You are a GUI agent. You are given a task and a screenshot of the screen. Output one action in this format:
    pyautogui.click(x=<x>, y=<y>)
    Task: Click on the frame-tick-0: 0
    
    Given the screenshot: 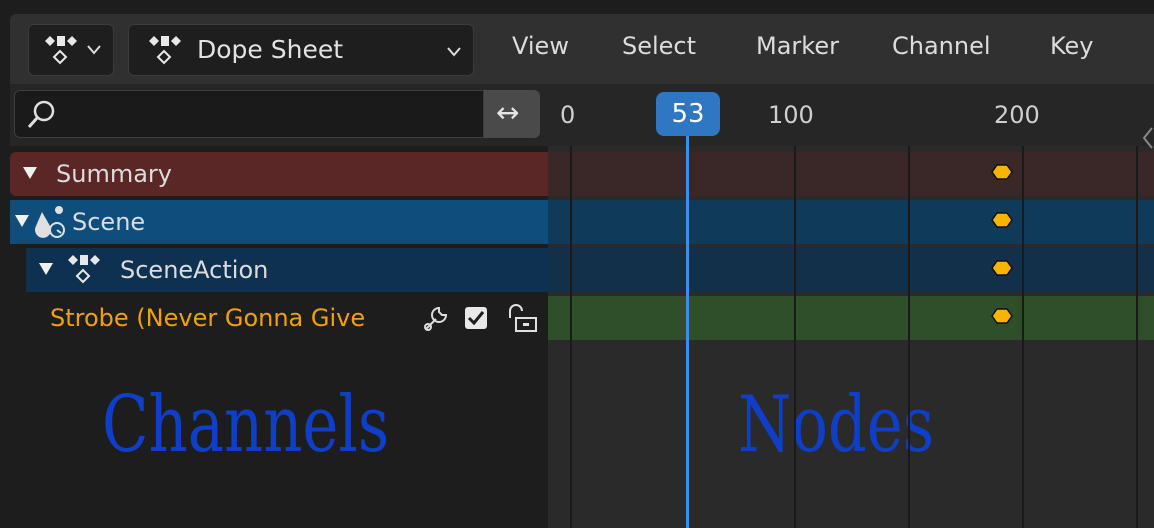 What is the action you would take?
    pyautogui.click(x=568, y=115)
    